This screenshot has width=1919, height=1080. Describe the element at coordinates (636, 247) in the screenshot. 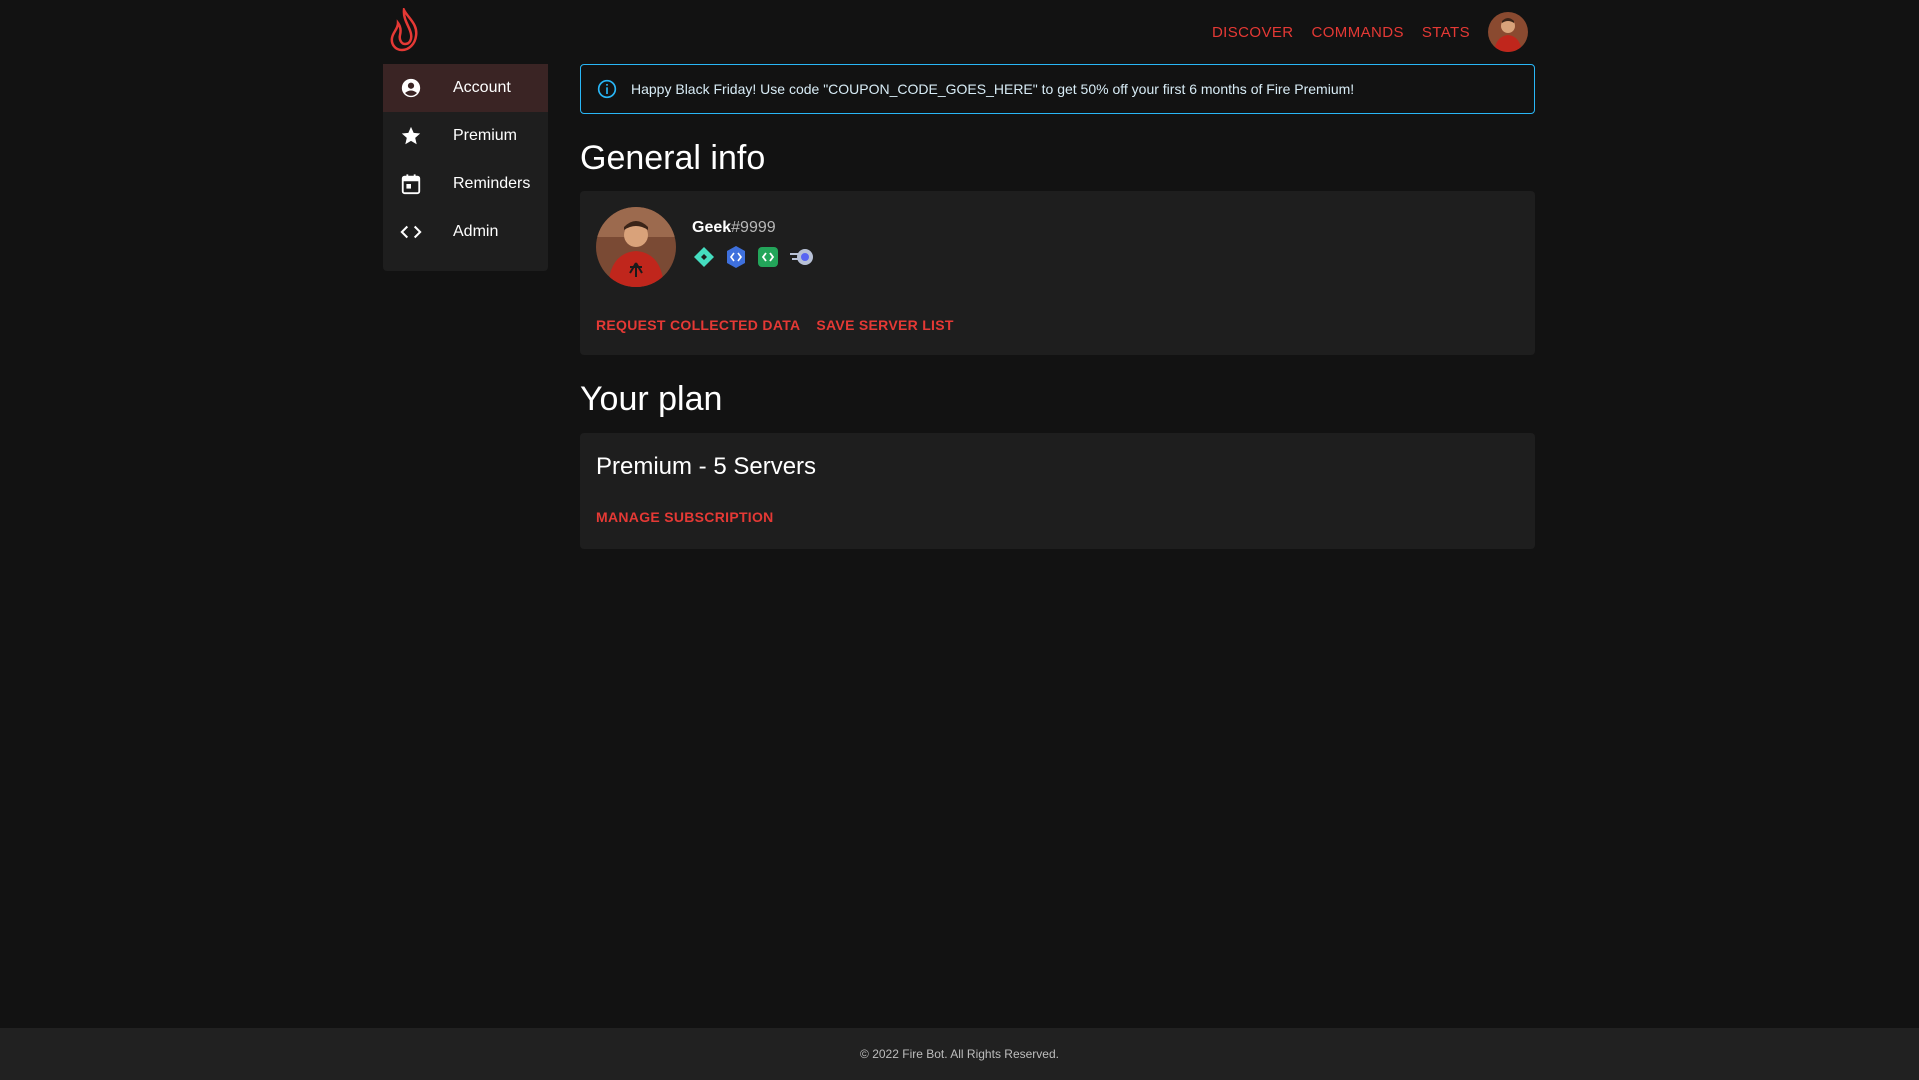

I see `avatar` at that location.